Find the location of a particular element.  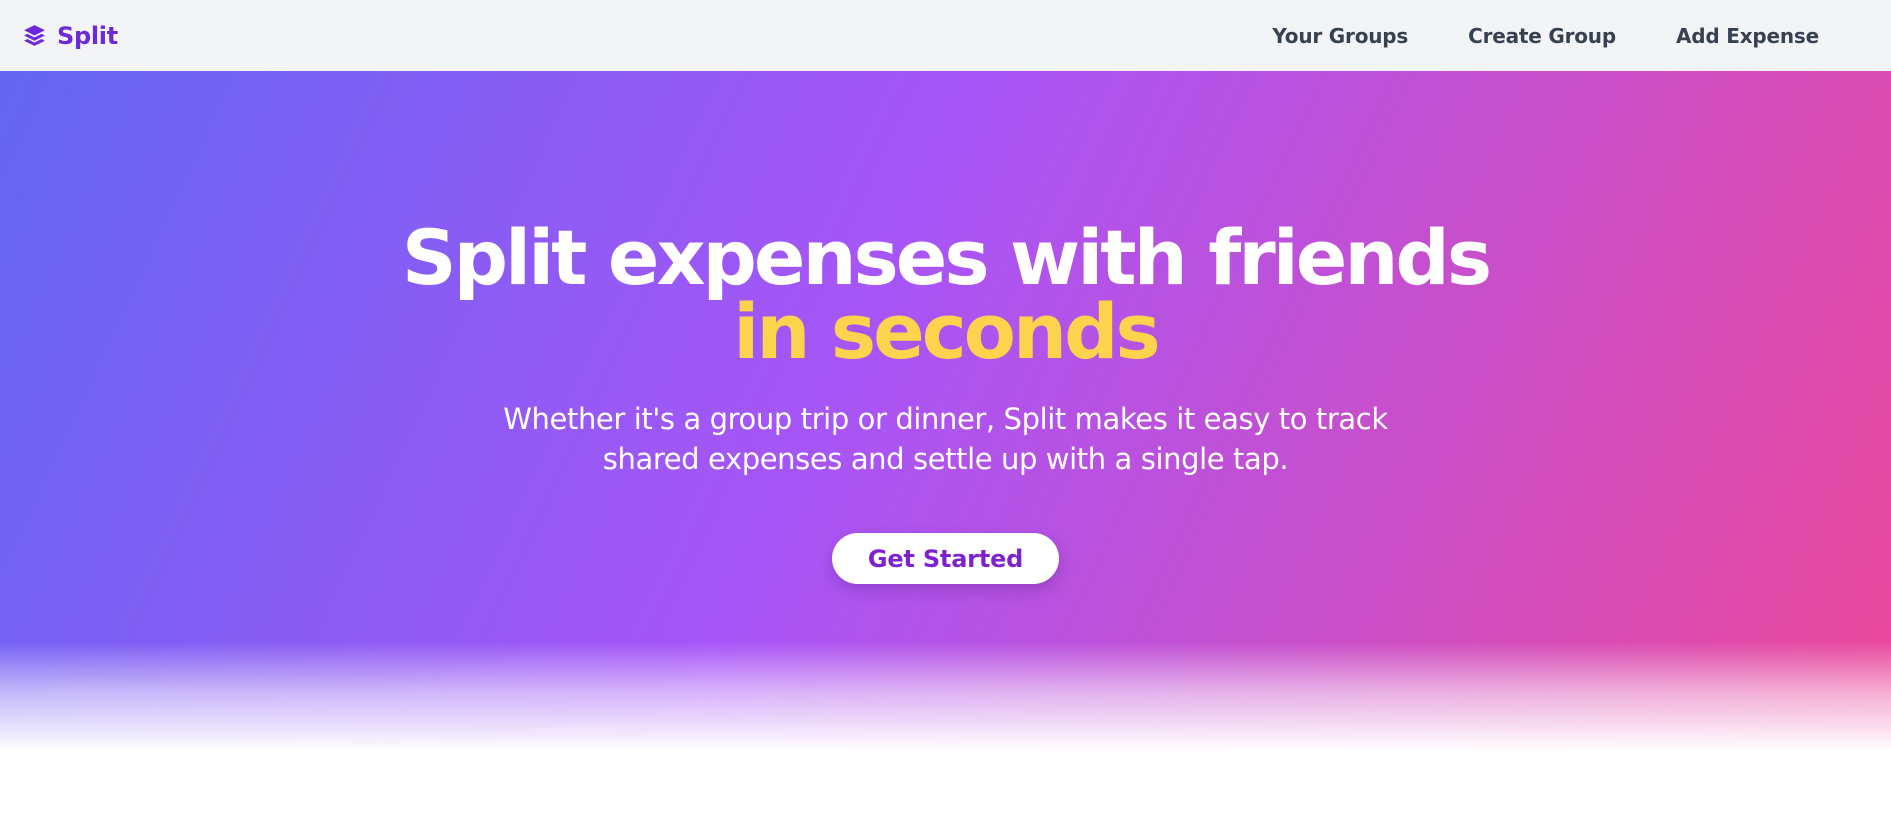

hero-title-line: Split expenses with friends is located at coordinates (946, 257).